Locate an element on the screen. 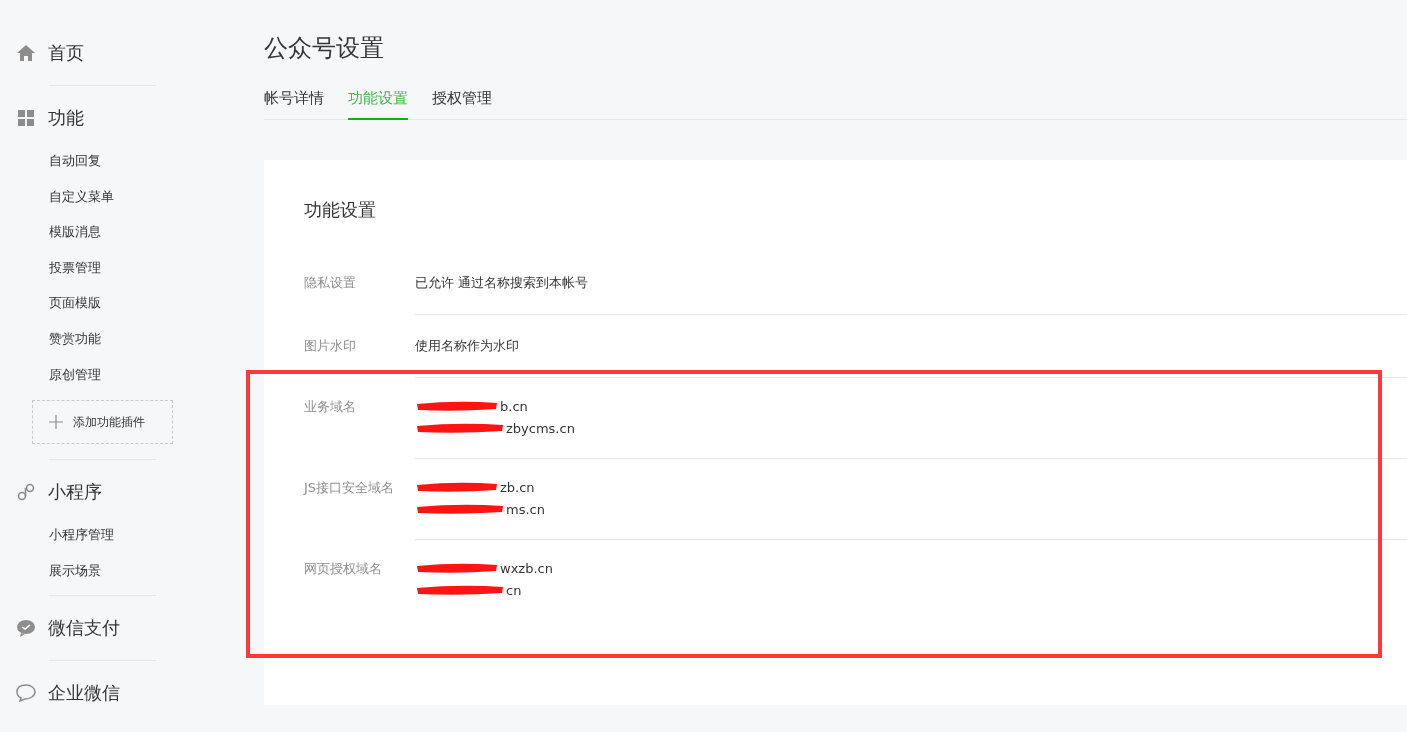  setting-label: 网页授权域名 is located at coordinates (343, 569).